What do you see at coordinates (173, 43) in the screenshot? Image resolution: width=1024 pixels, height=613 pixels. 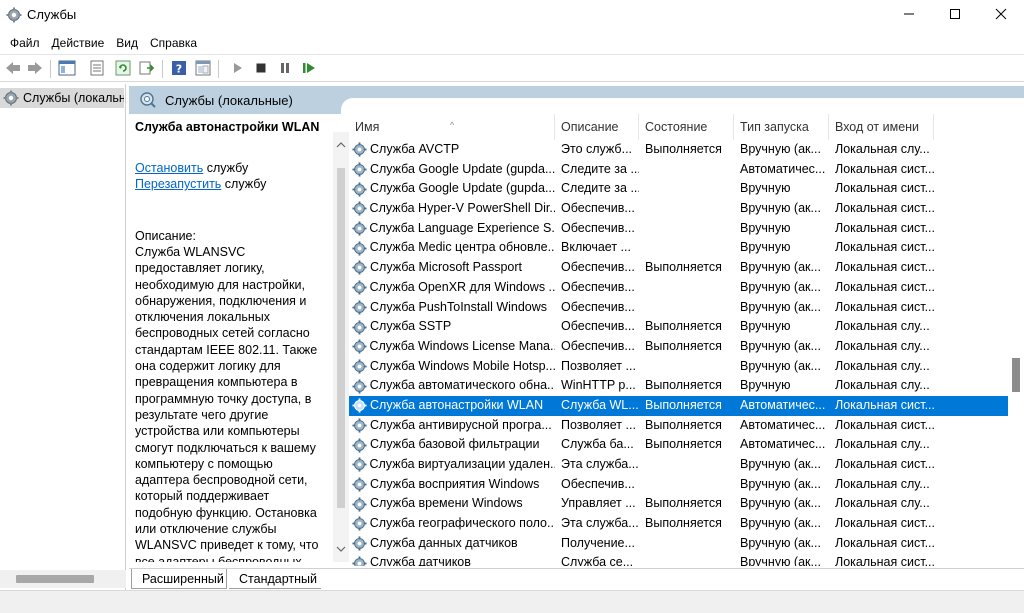 I see `menu-help: Справка` at bounding box center [173, 43].